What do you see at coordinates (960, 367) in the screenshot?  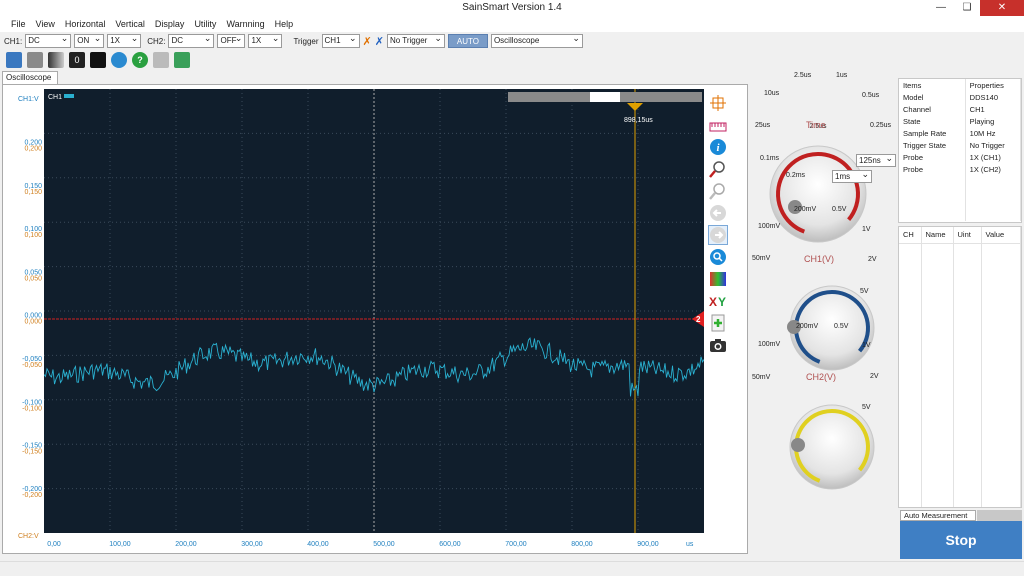 I see `measurement-table: CH Name Uint Value` at bounding box center [960, 367].